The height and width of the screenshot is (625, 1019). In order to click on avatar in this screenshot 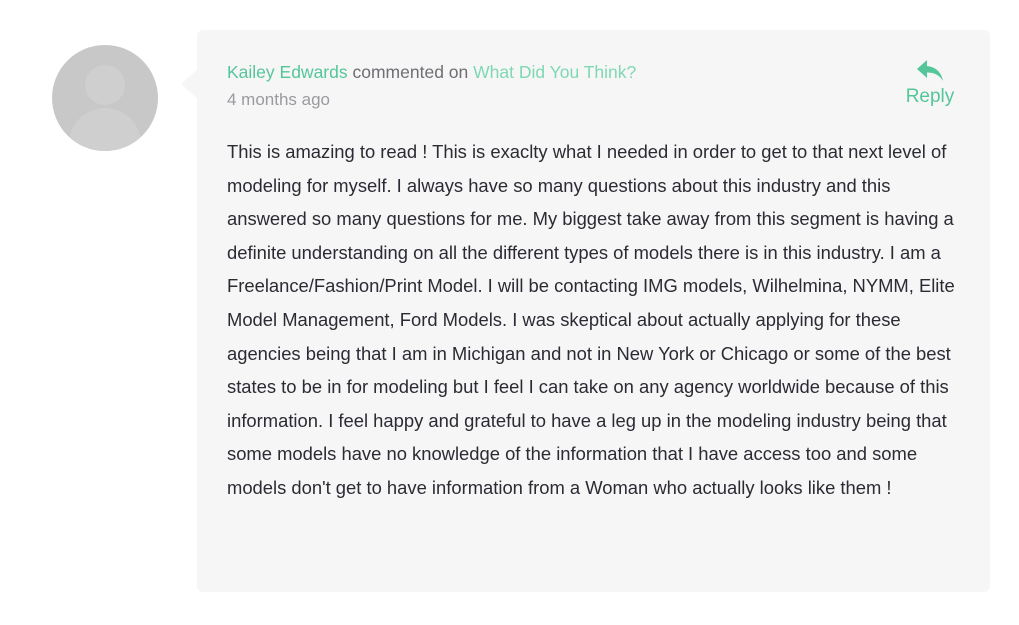, I will do `click(105, 98)`.